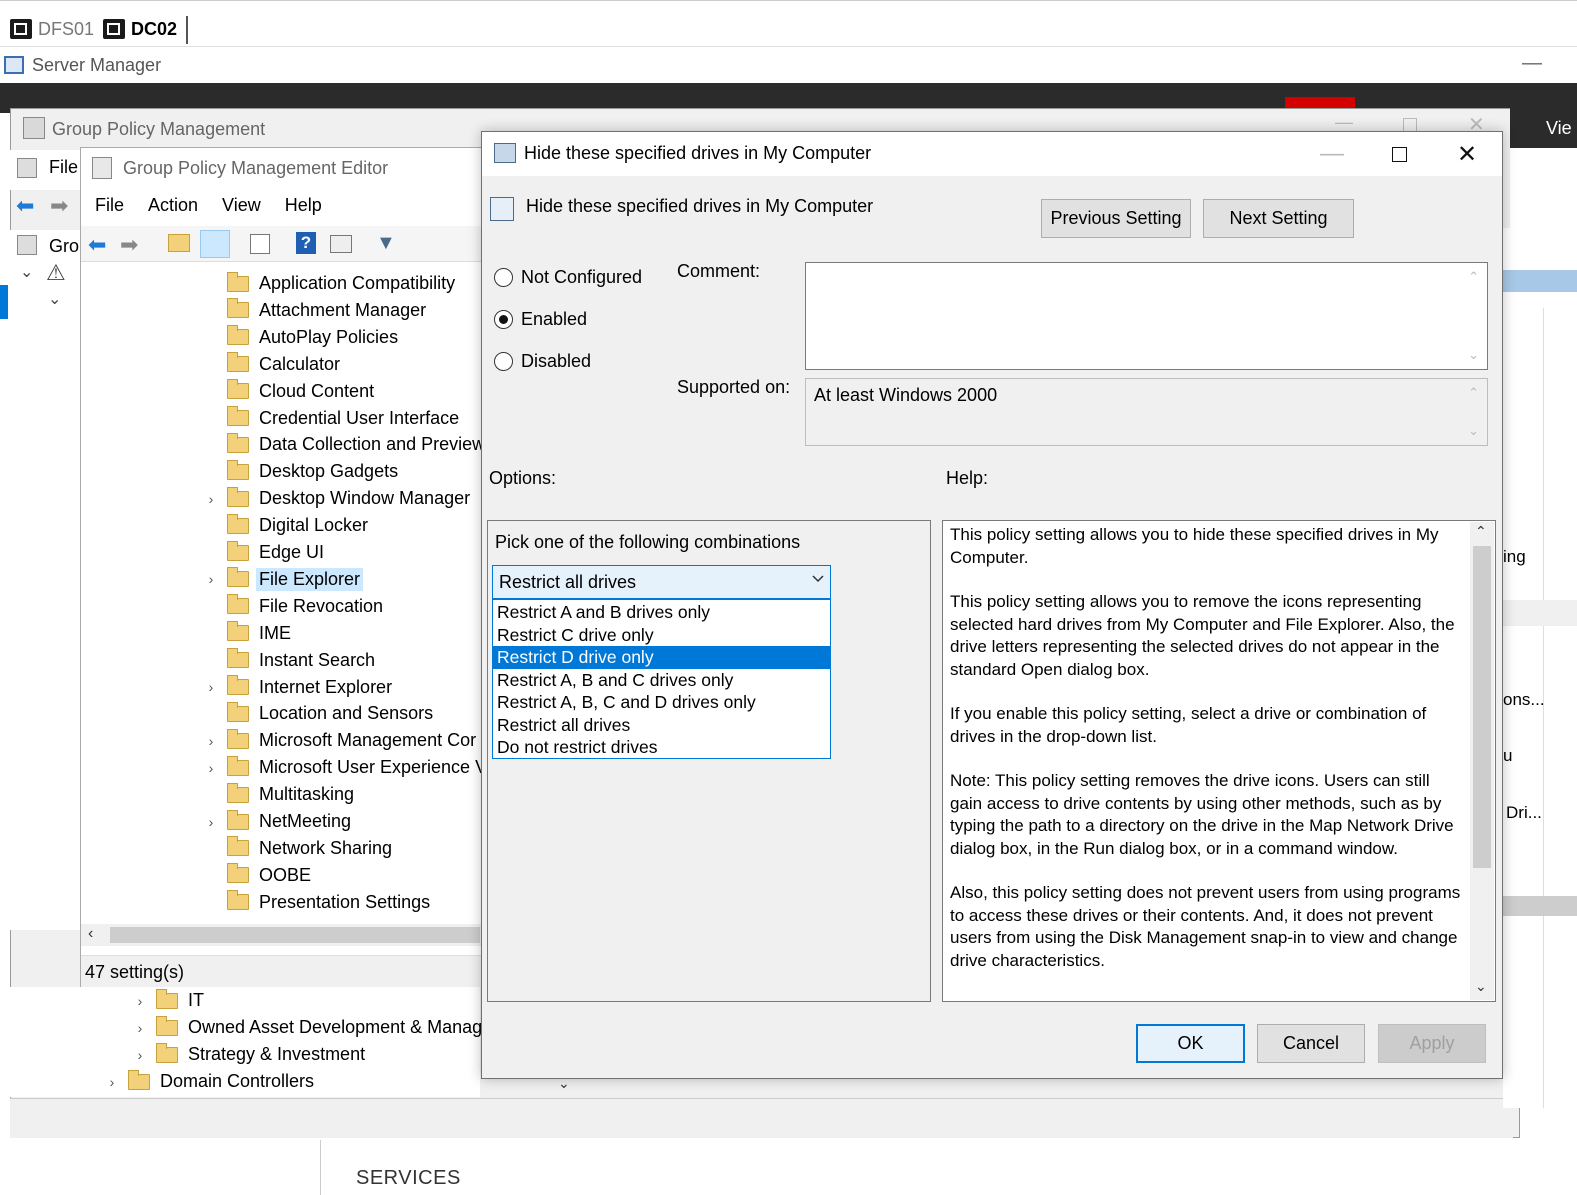  What do you see at coordinates (167, 1000) in the screenshot?
I see `gpm-tree-item: › IT` at bounding box center [167, 1000].